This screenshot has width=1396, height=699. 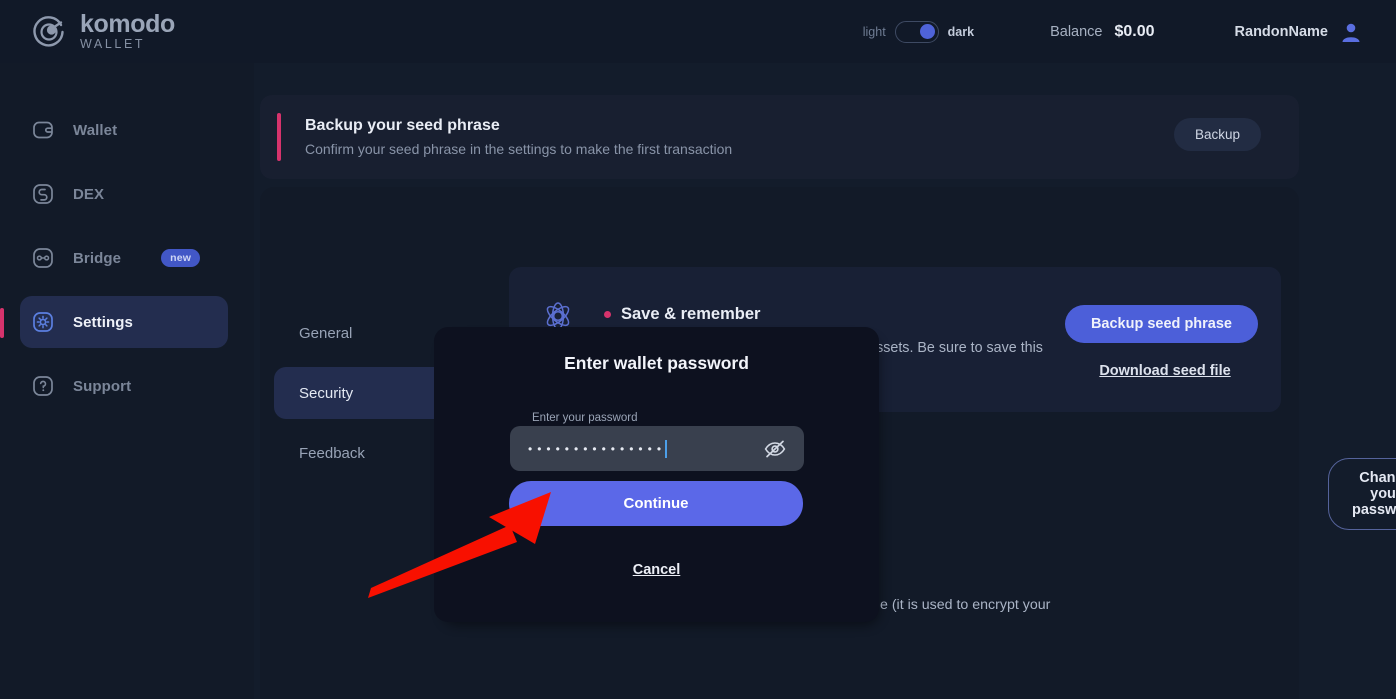 What do you see at coordinates (95, 130) in the screenshot?
I see `sidebar-label-wallet: Wallet` at bounding box center [95, 130].